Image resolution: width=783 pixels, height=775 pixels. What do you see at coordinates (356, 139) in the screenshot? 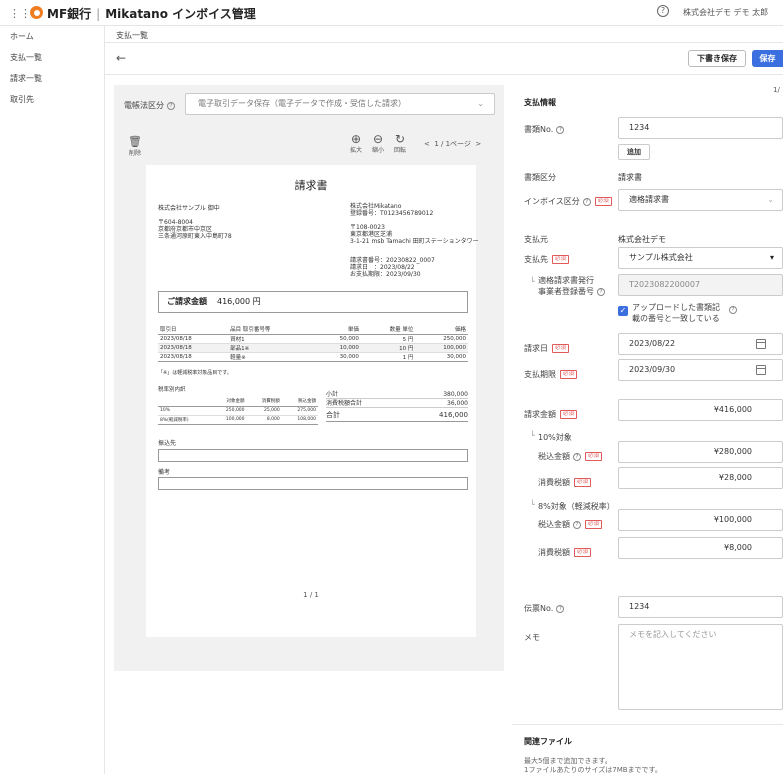
I see `zoom-in-icon: ⊕` at bounding box center [356, 139].